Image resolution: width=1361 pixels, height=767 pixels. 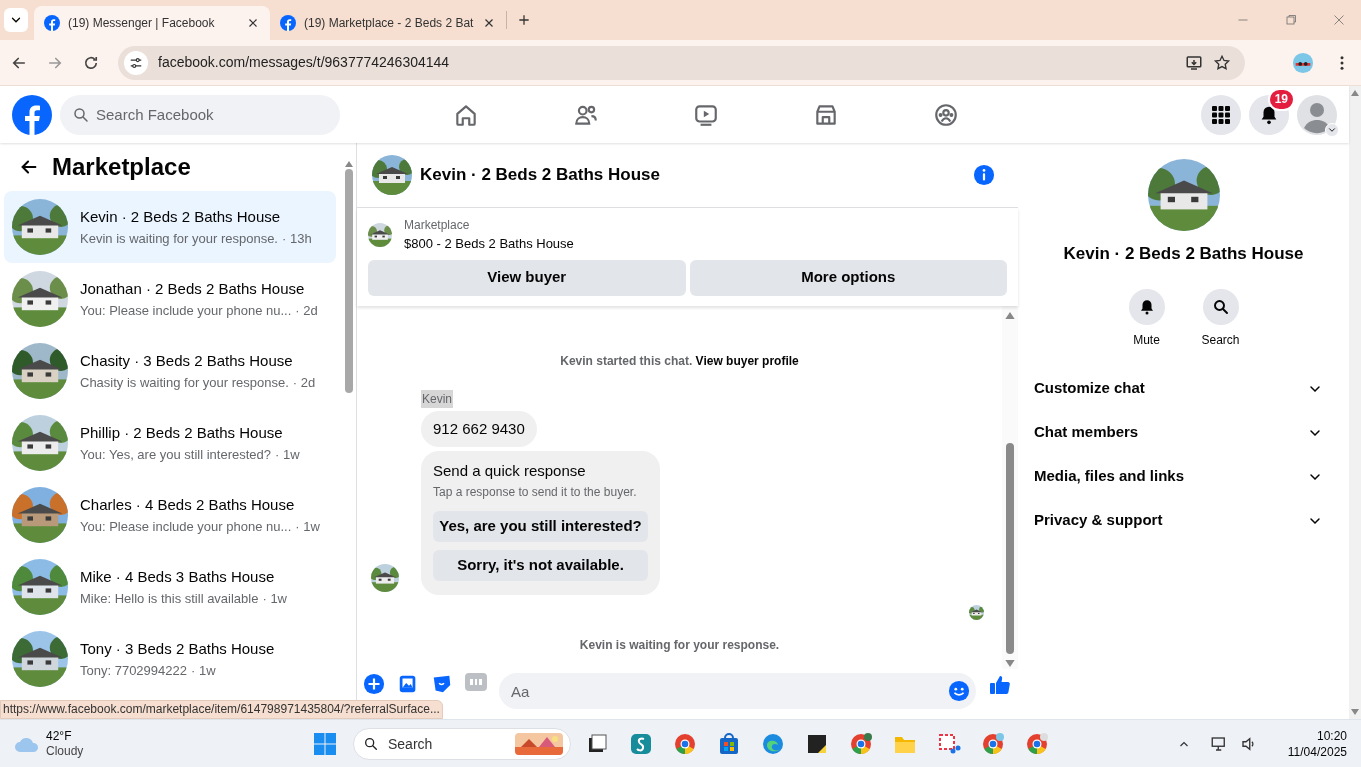 What do you see at coordinates (1183, 432) in the screenshot?
I see `section-header: Chat members` at bounding box center [1183, 432].